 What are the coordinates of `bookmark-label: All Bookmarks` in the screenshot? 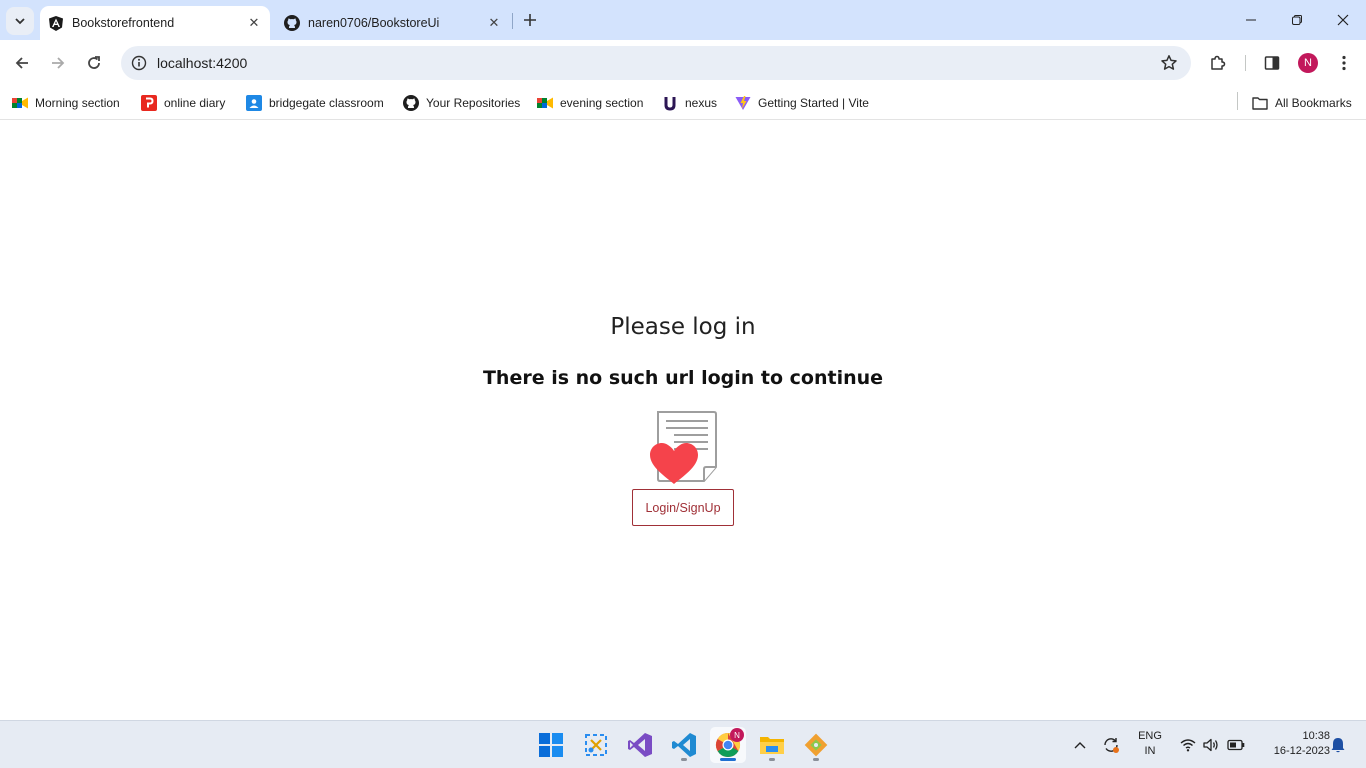 It's located at (1313, 103).